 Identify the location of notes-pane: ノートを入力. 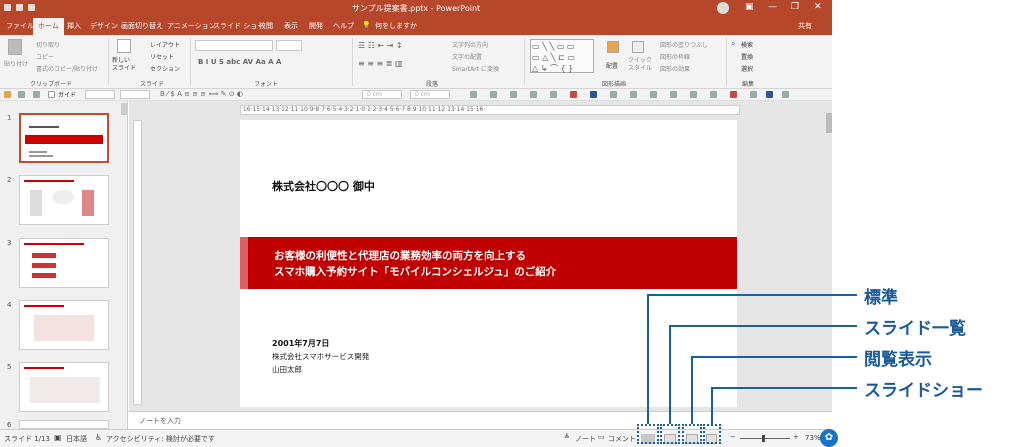
(480, 420).